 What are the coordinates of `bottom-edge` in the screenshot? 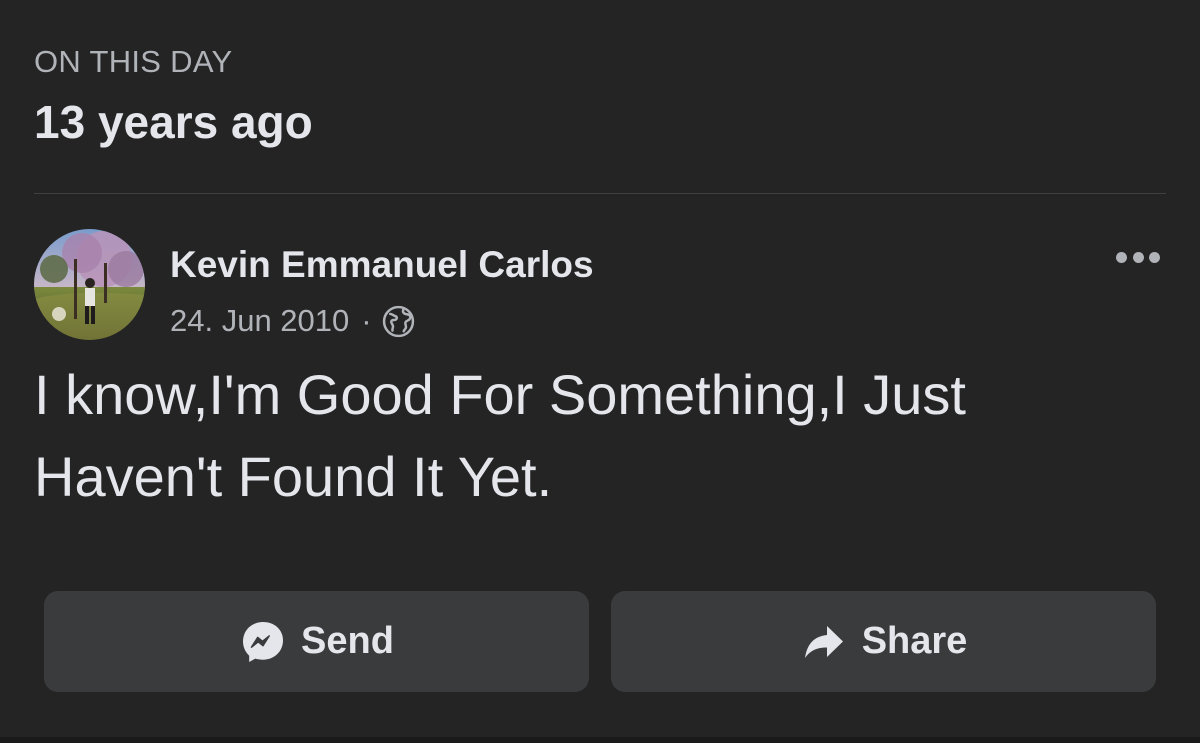 It's located at (600, 740).